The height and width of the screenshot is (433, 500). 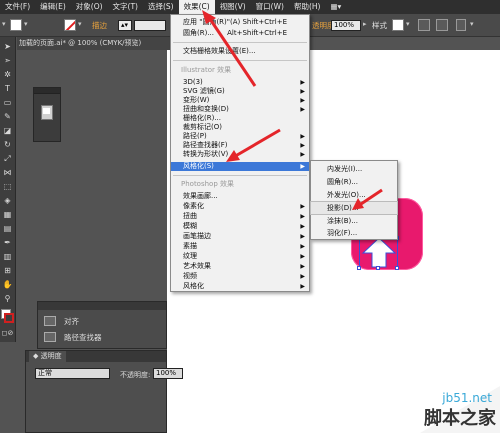 I want to click on menu-item-warp: 变形(W) ▶, so click(x=240, y=100).